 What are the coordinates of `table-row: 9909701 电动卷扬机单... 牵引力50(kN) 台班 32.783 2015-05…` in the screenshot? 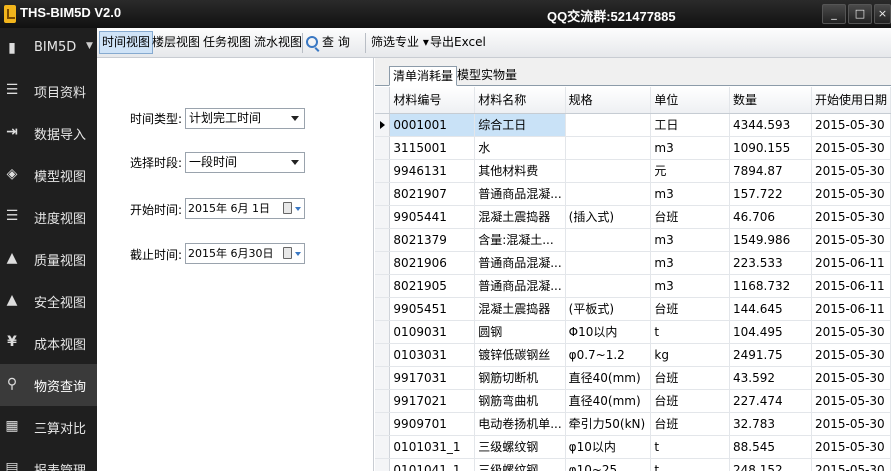 It's located at (633, 424).